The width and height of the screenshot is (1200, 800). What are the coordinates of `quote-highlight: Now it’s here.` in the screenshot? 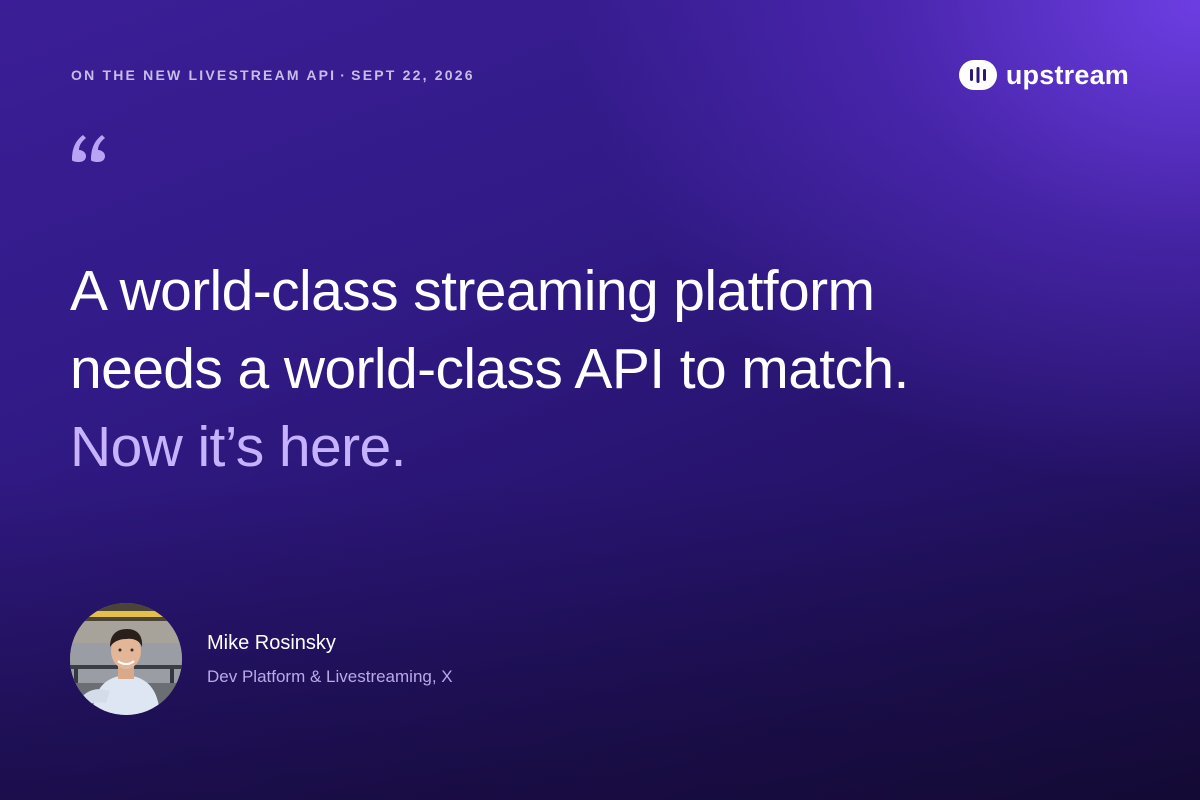 It's located at (238, 447).